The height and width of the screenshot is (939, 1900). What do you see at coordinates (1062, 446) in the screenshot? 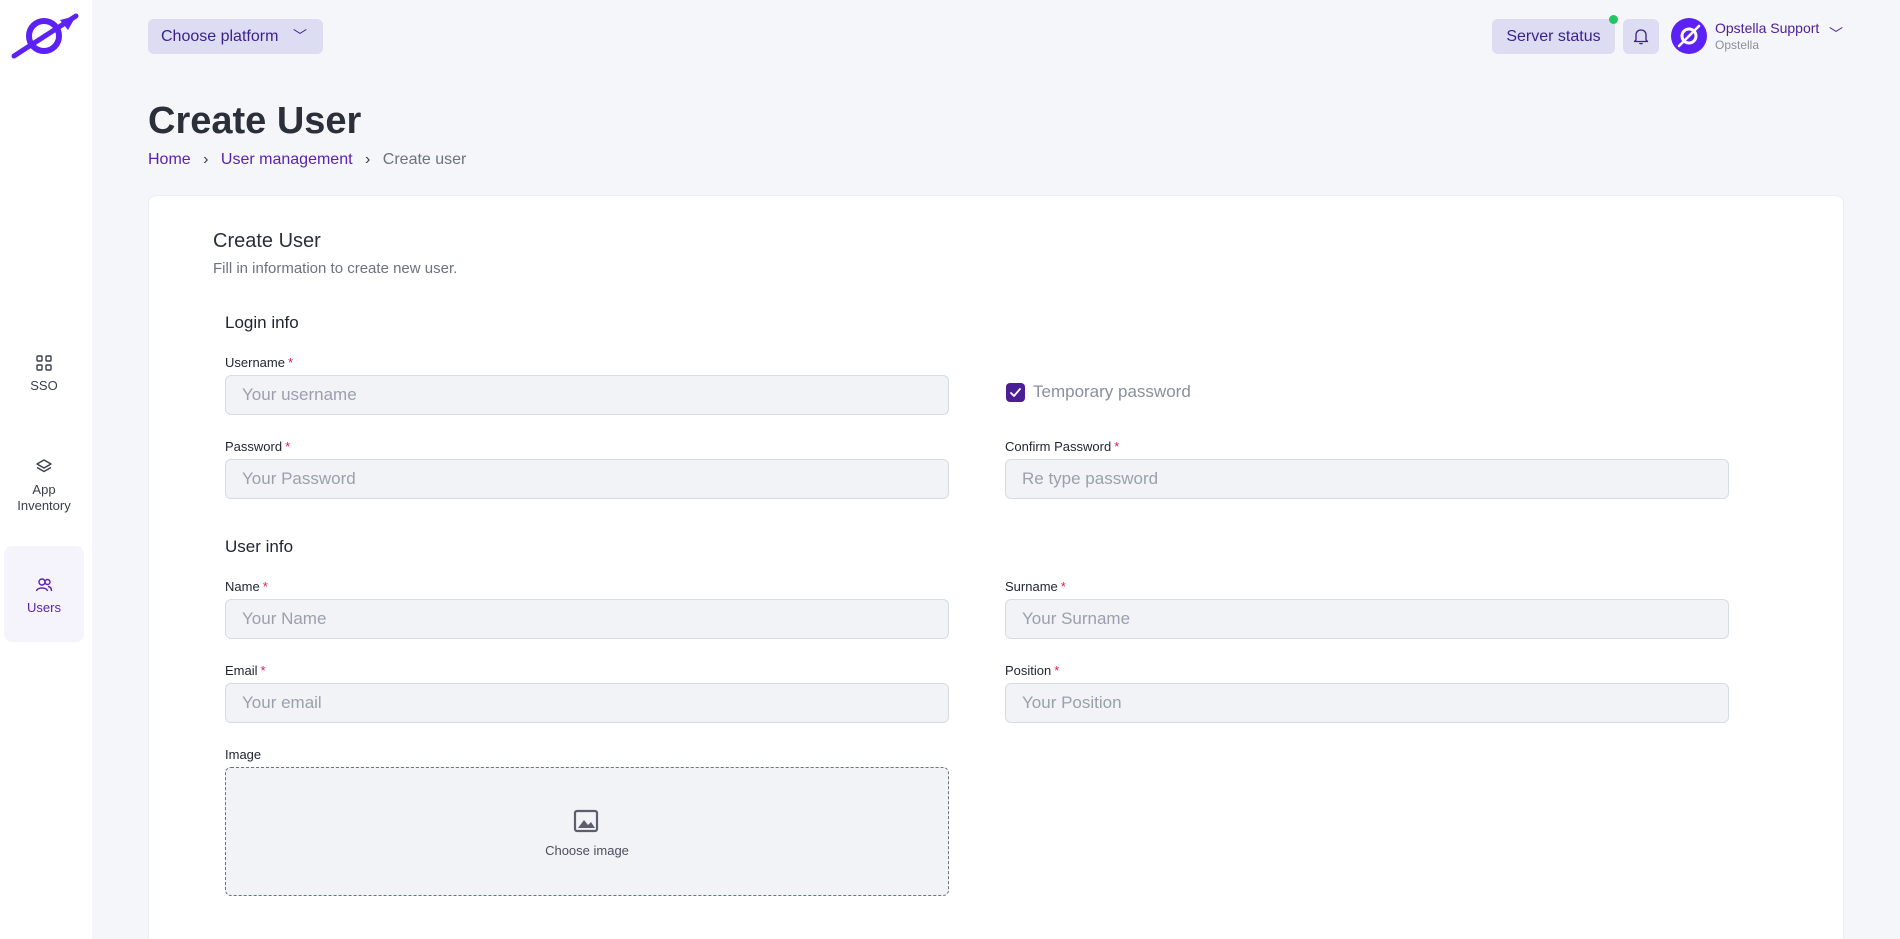
I see `confirm-password-label: Confirm Password *` at bounding box center [1062, 446].